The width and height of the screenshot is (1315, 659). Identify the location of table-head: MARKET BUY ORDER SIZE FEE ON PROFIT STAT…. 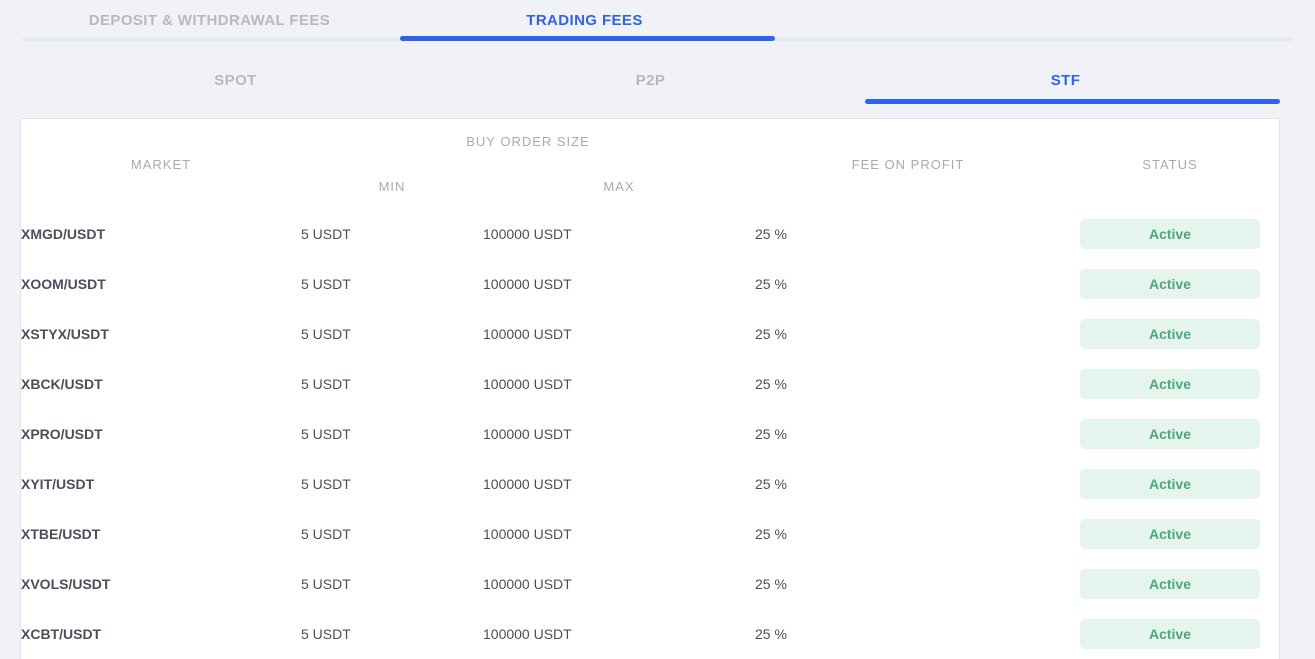
(650, 164).